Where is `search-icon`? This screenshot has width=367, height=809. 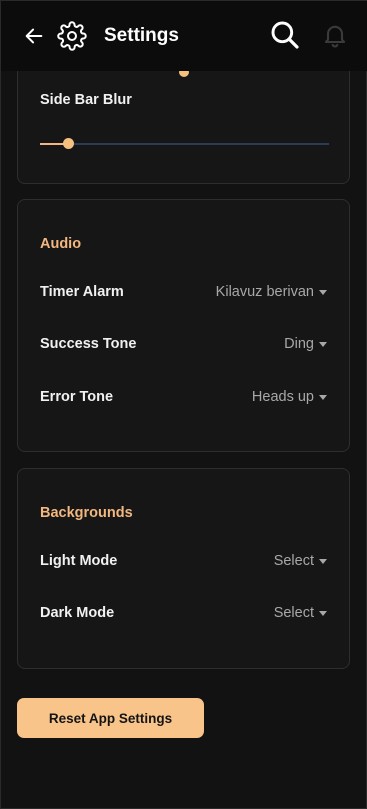 search-icon is located at coordinates (285, 35).